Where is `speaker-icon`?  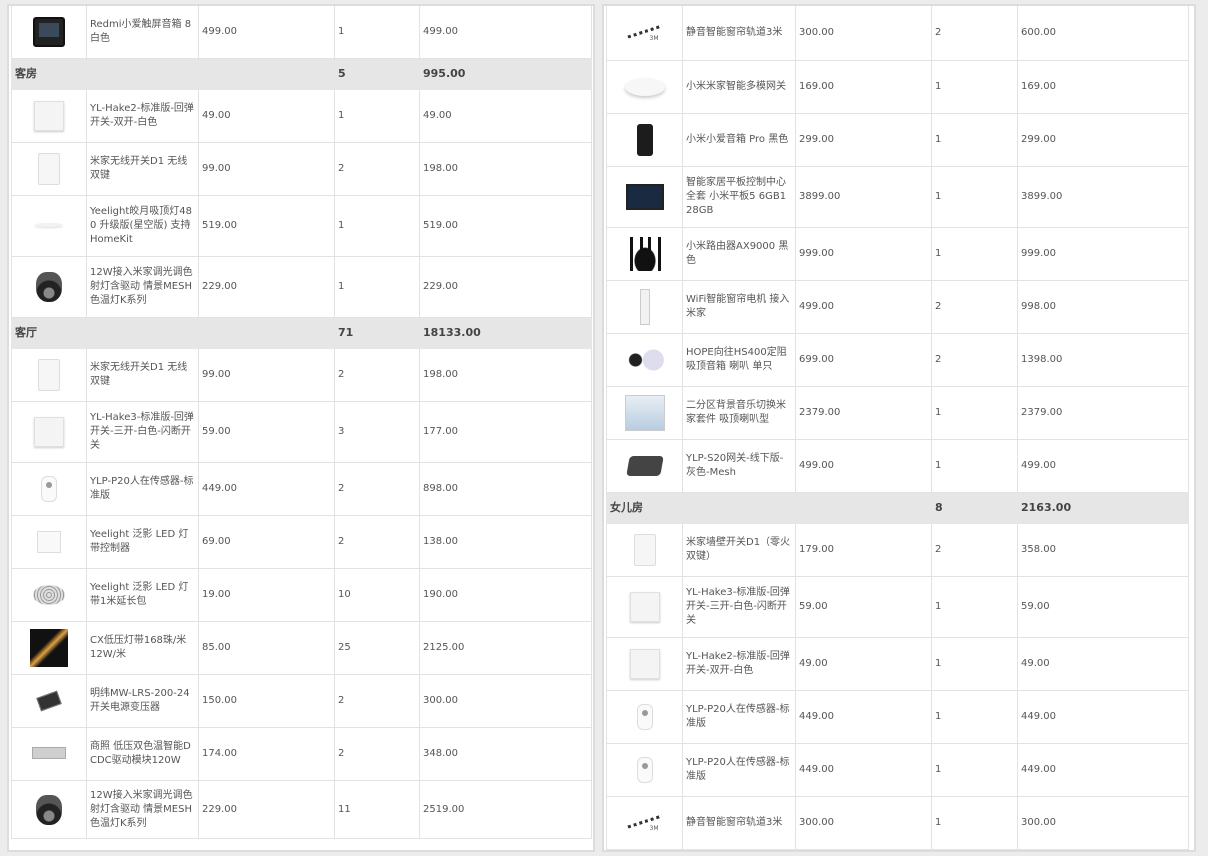
speaker-icon is located at coordinates (644, 140).